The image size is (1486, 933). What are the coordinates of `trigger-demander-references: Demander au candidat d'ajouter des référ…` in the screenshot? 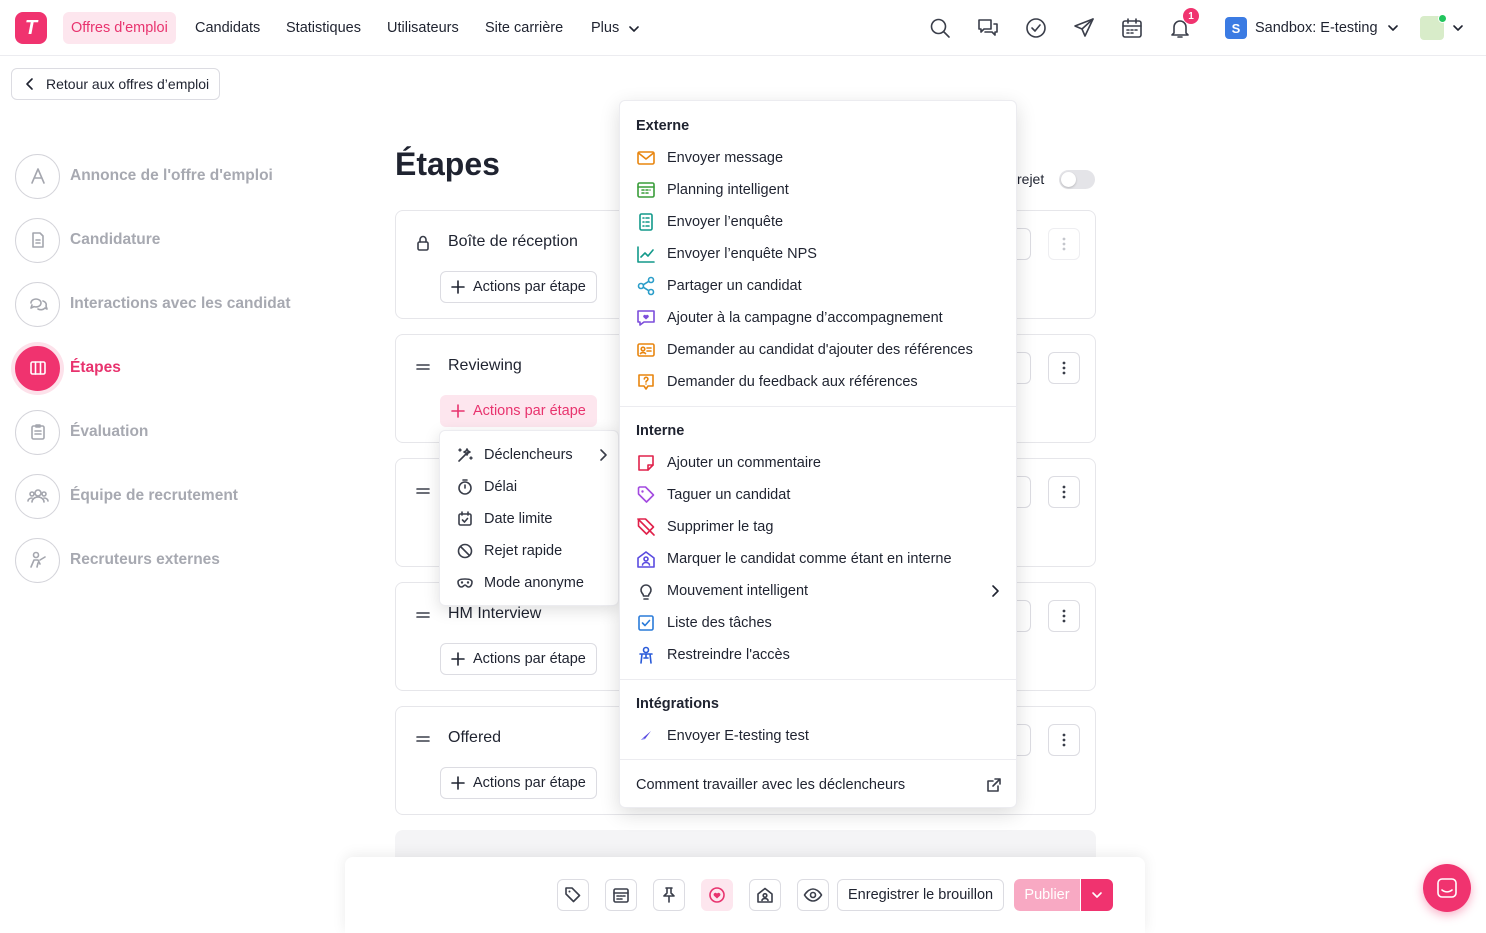 It's located at (804, 350).